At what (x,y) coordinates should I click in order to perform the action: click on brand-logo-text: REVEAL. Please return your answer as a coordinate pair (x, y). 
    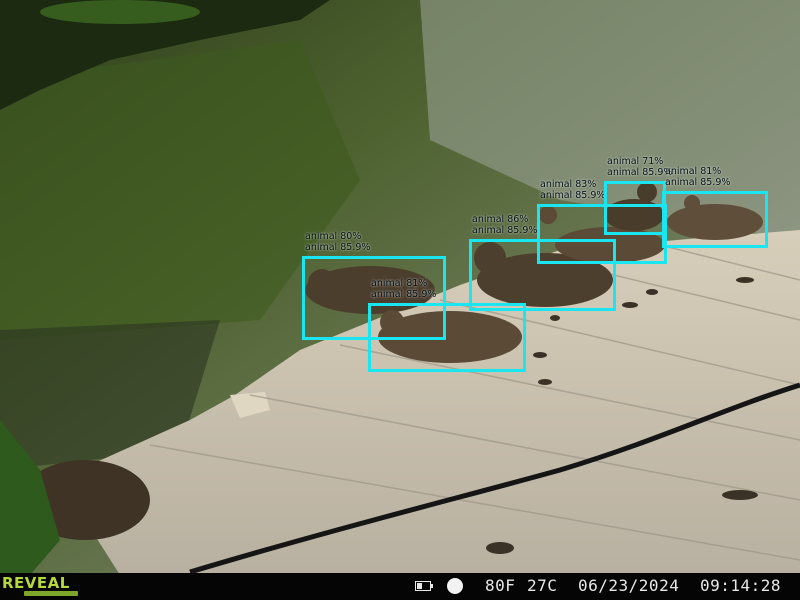
    Looking at the image, I should click on (36, 583).